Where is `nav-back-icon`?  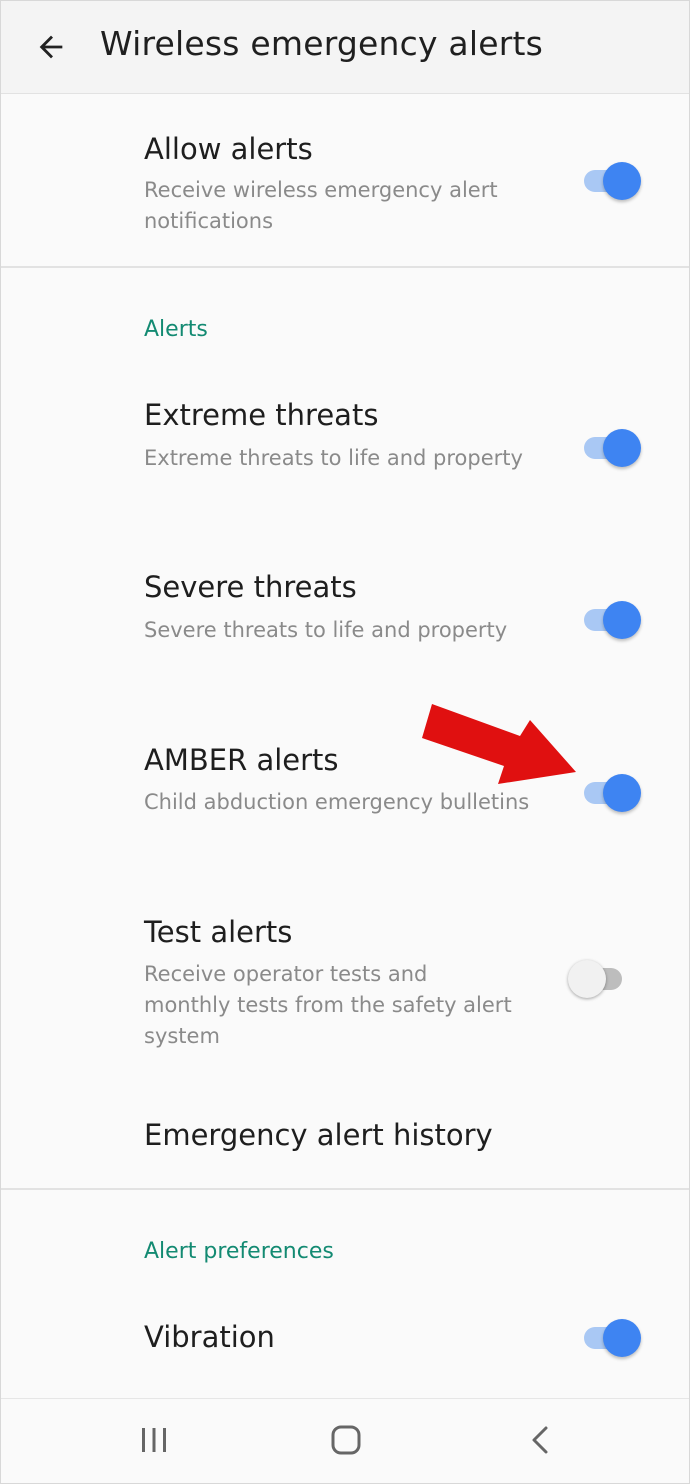
nav-back-icon is located at coordinates (540, 1440).